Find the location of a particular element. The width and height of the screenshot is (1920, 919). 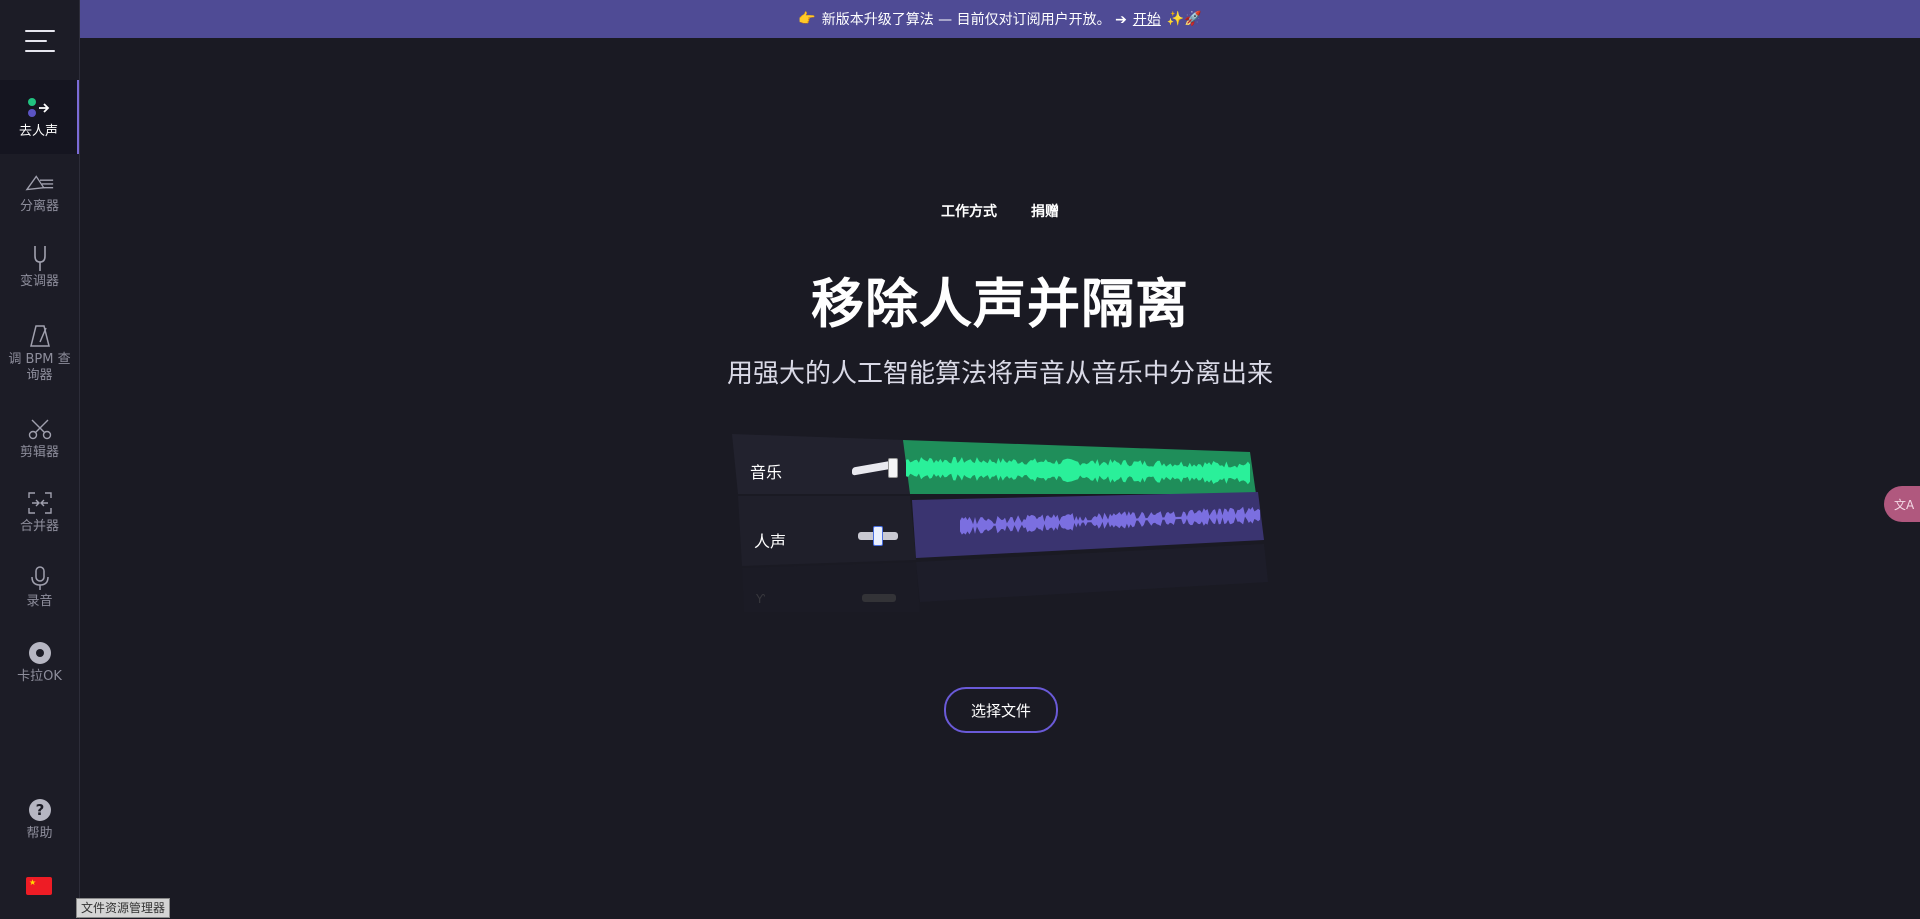

announcement-banner: 👉 新版本升级了算法 — 目前仅对订阅用户开放。 ➔ 开始 ✨🚀 is located at coordinates (1000, 19).